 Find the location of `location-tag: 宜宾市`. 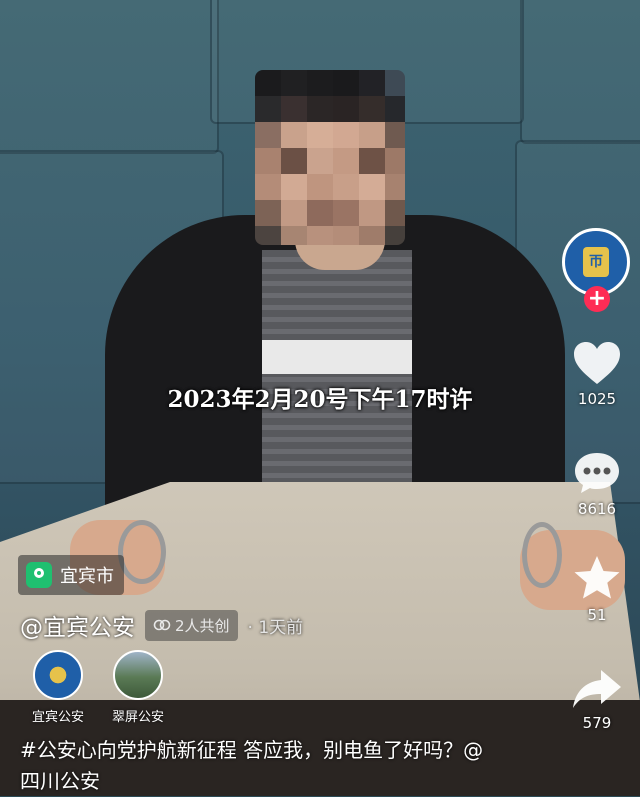

location-tag: 宜宾市 is located at coordinates (71, 575).